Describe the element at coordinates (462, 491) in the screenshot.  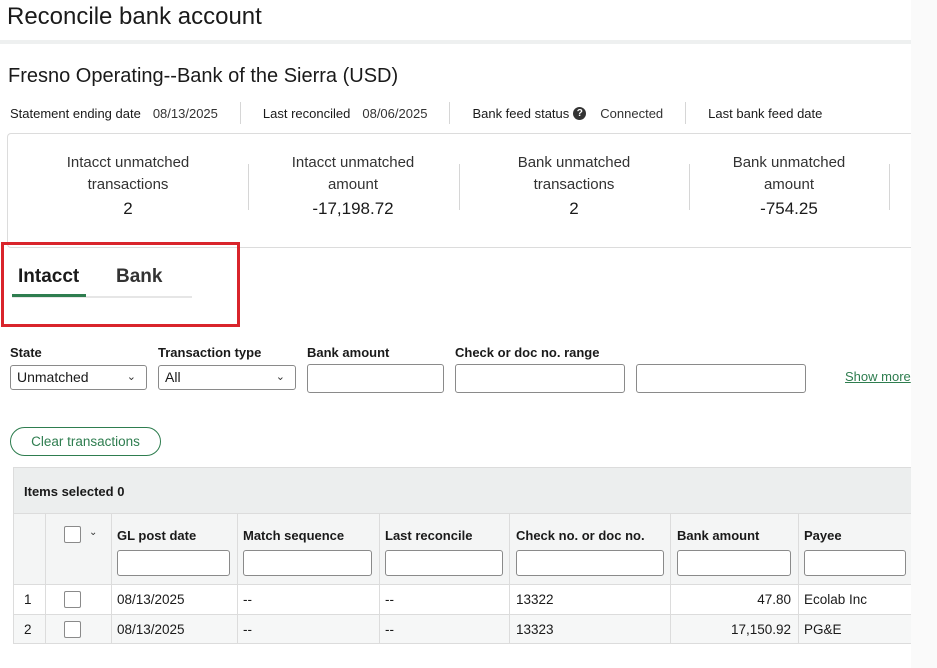
I see `items-selected-bar: Items selected 0` at that location.